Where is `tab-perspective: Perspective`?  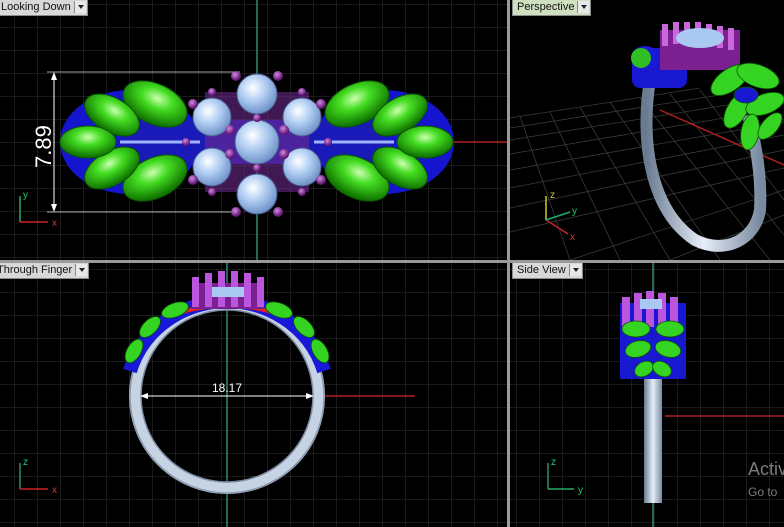
tab-perspective: Perspective is located at coordinates (552, 8).